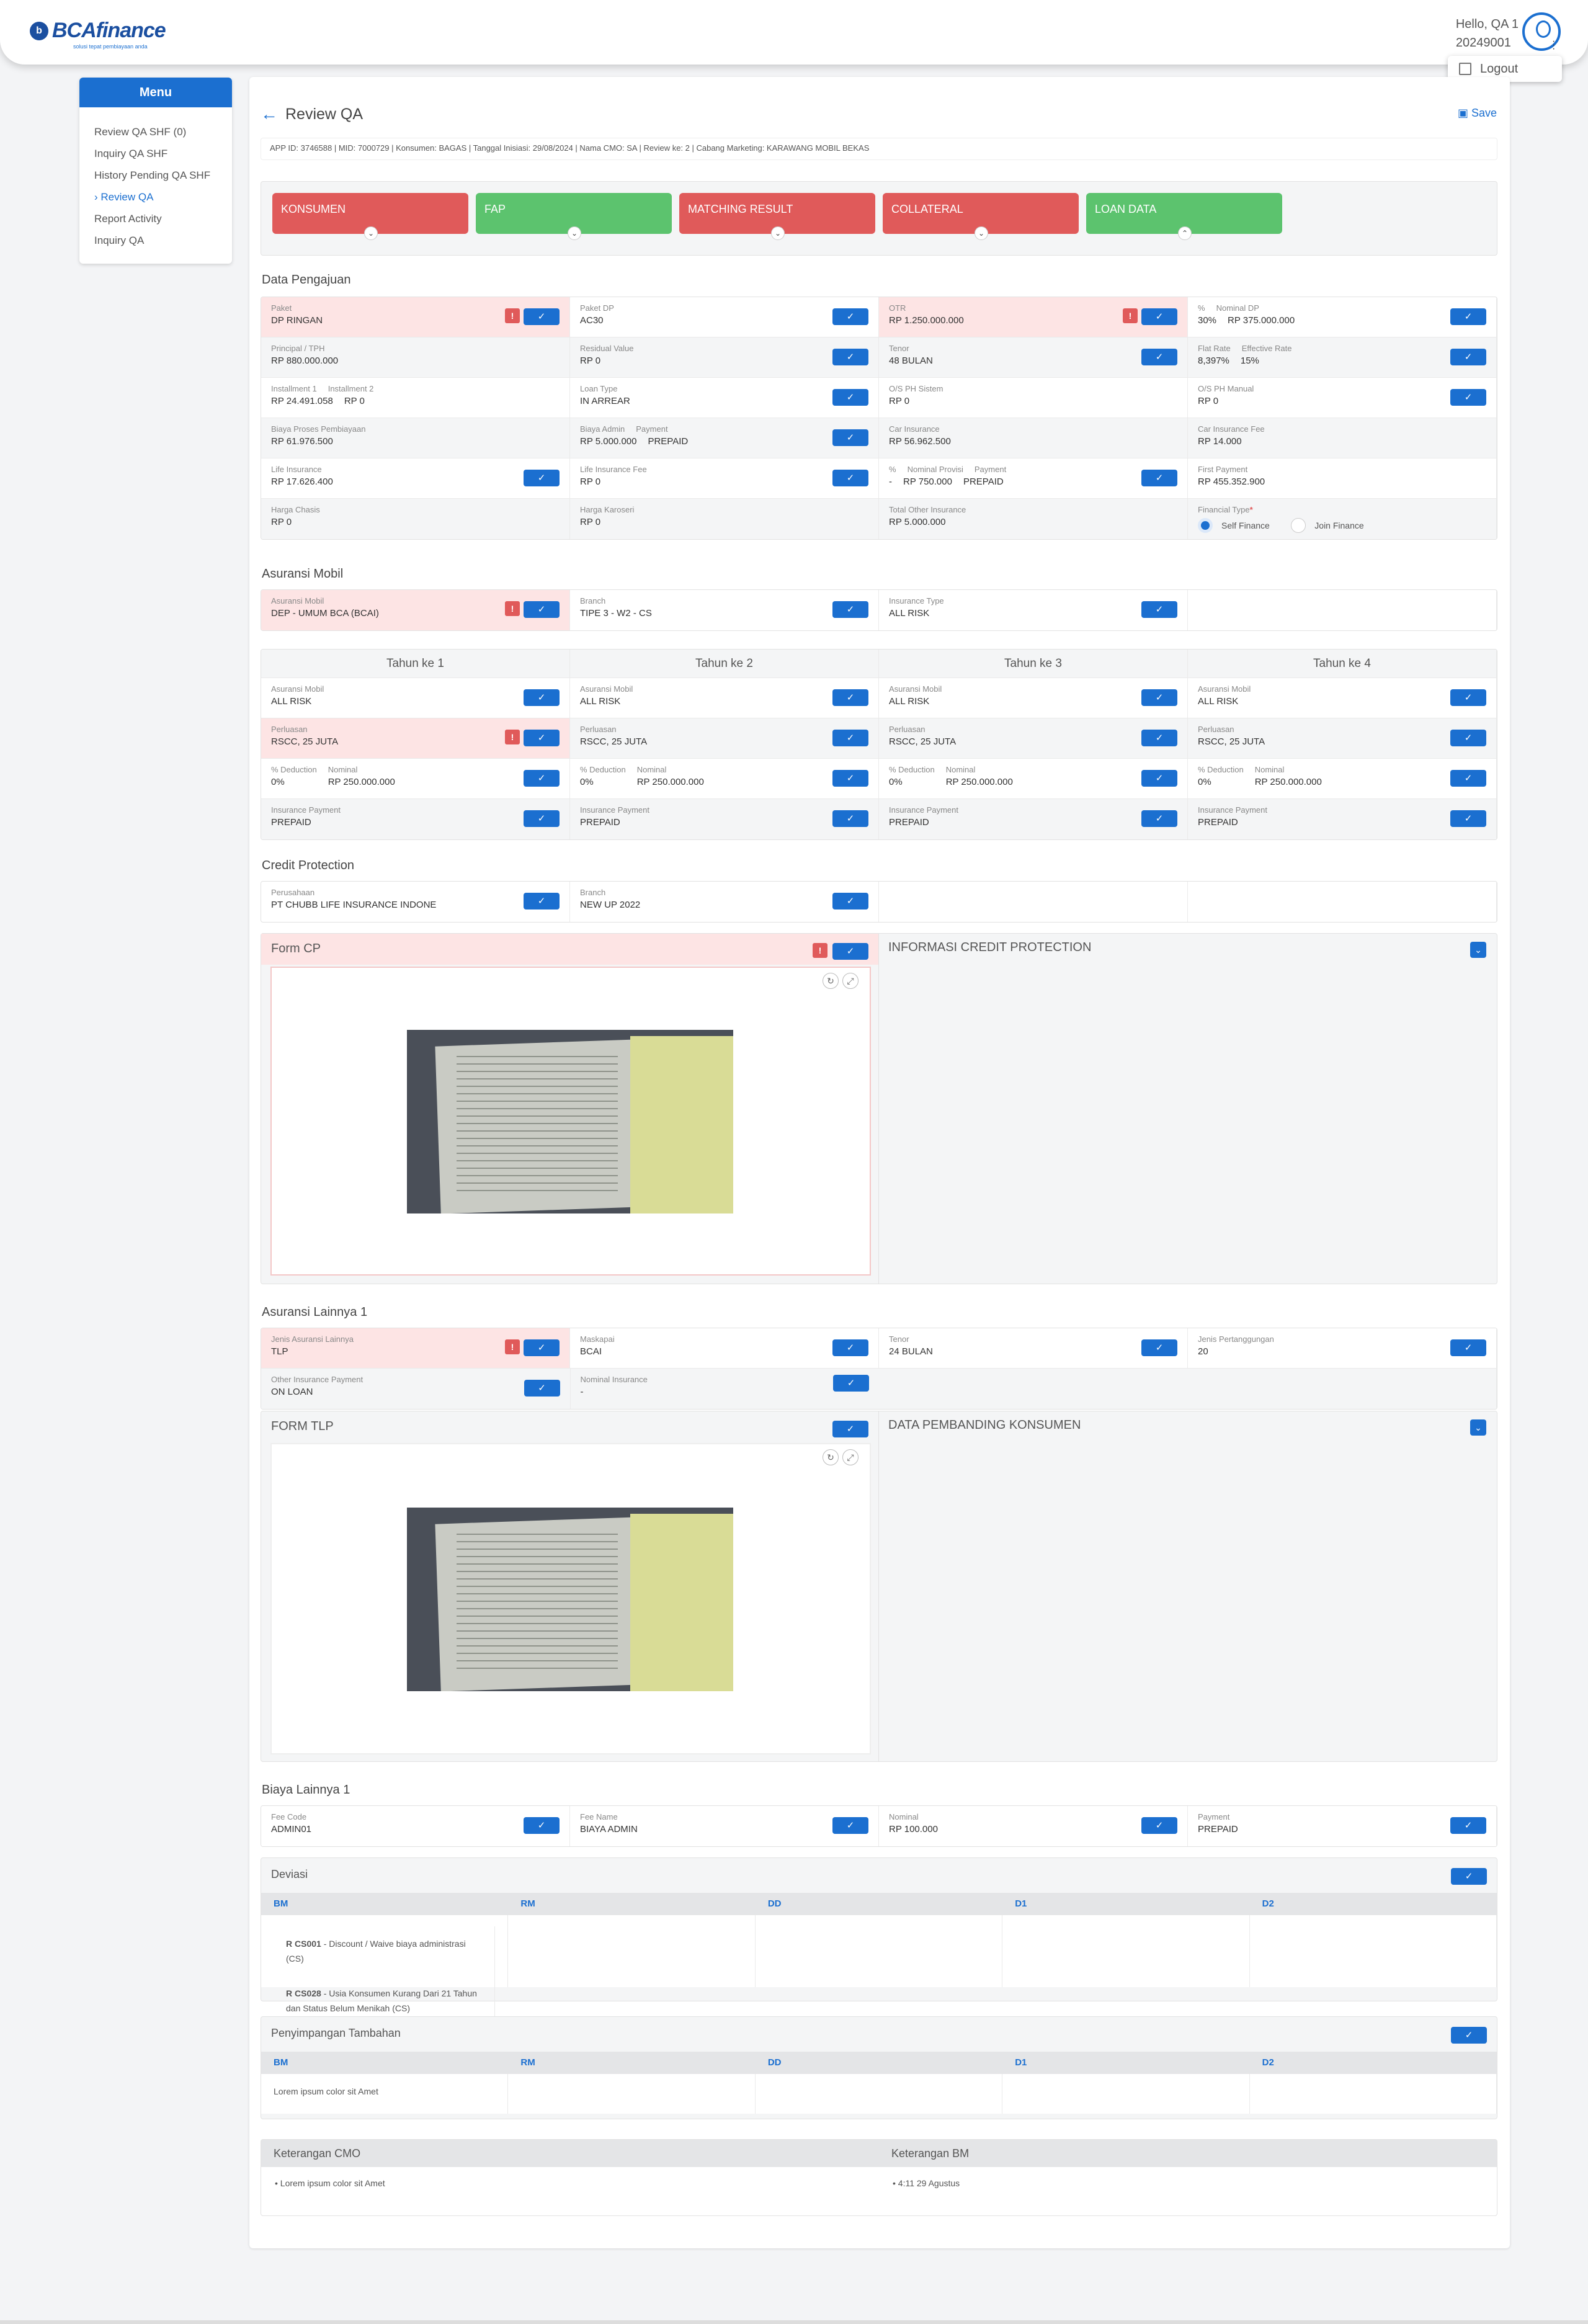  What do you see at coordinates (724, 664) in the screenshot?
I see `header-tahun-2: Tahun ke 2` at bounding box center [724, 664].